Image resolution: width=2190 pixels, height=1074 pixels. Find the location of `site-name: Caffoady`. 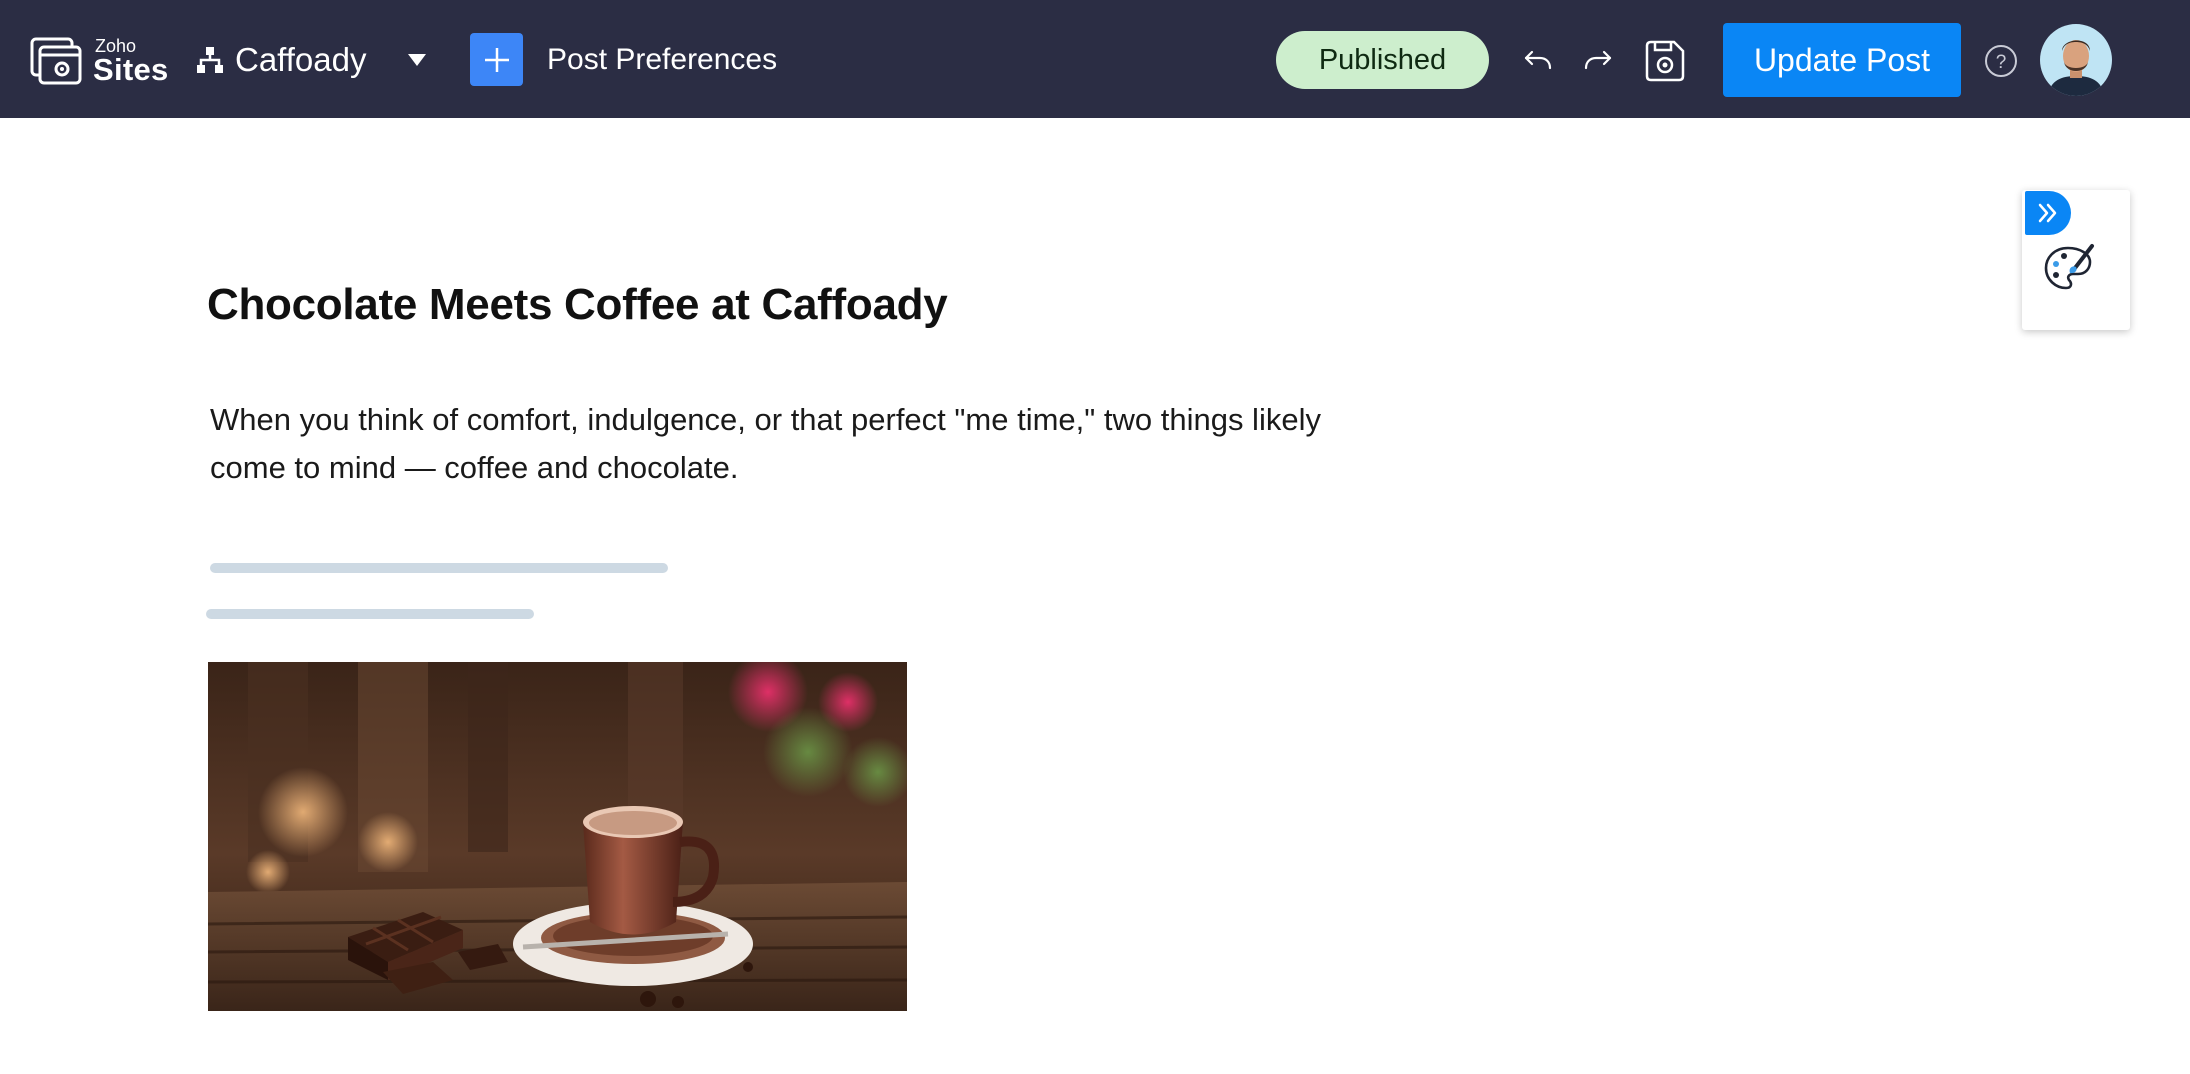

site-name: Caffoady is located at coordinates (301, 59).